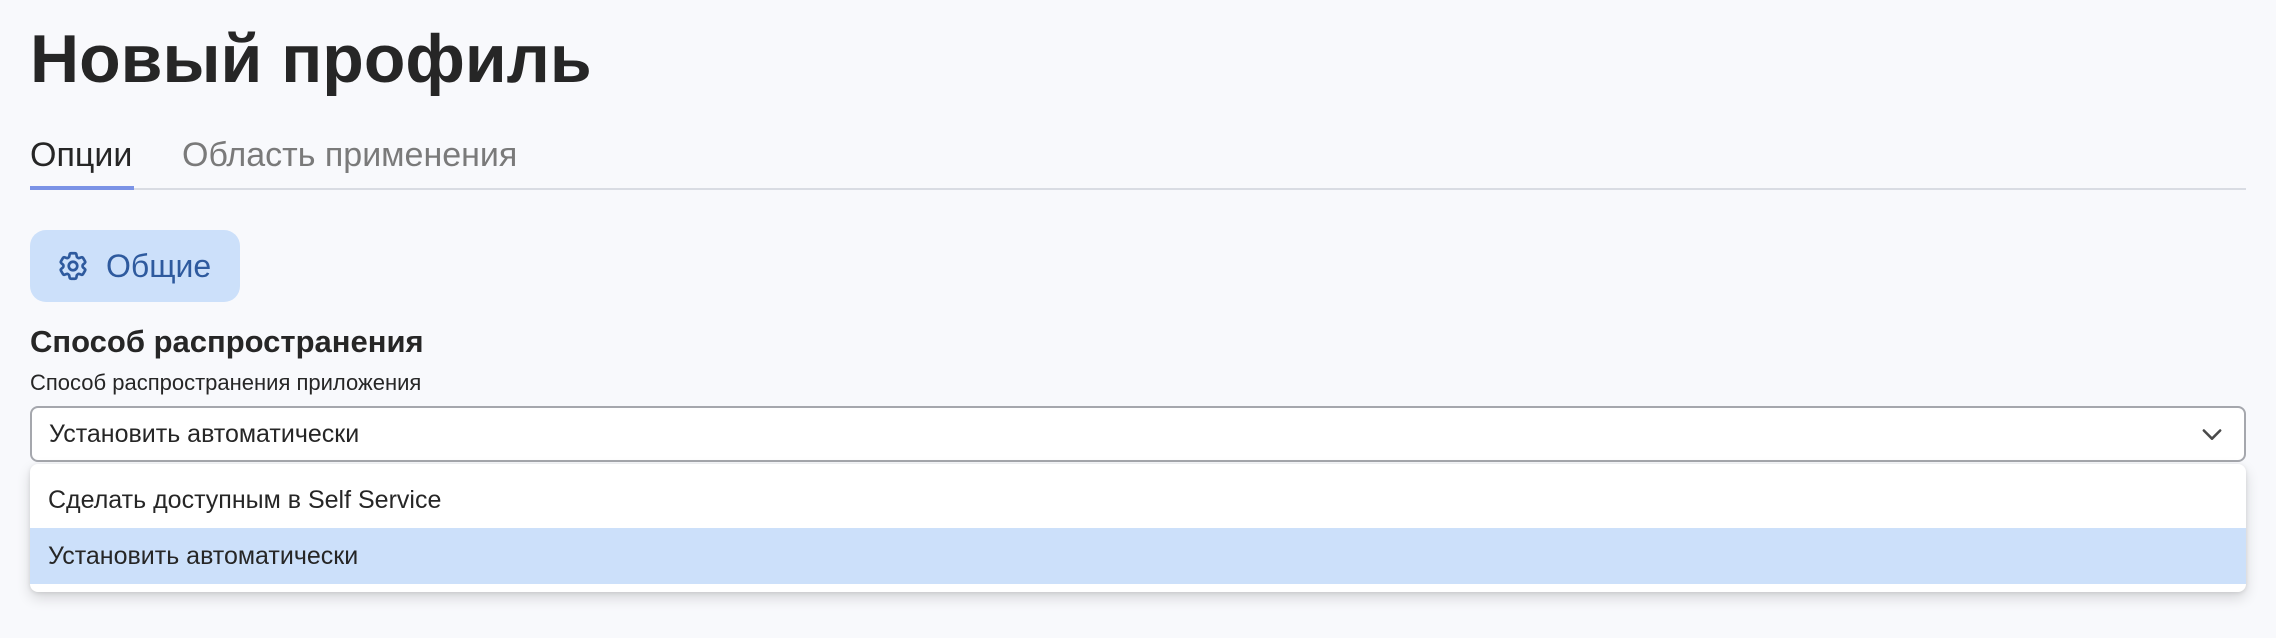  Describe the element at coordinates (2212, 434) in the screenshot. I see `chevron-down-icon` at that location.